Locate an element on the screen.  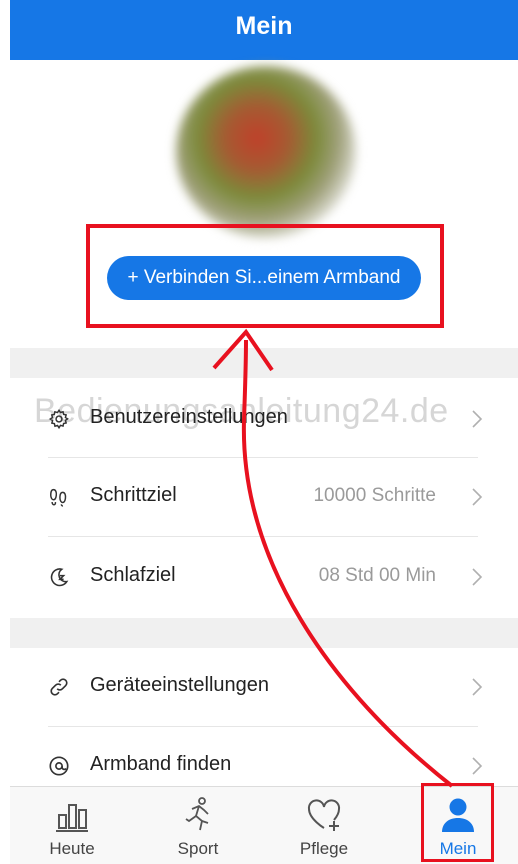
footprints-icon is located at coordinates (58, 497).